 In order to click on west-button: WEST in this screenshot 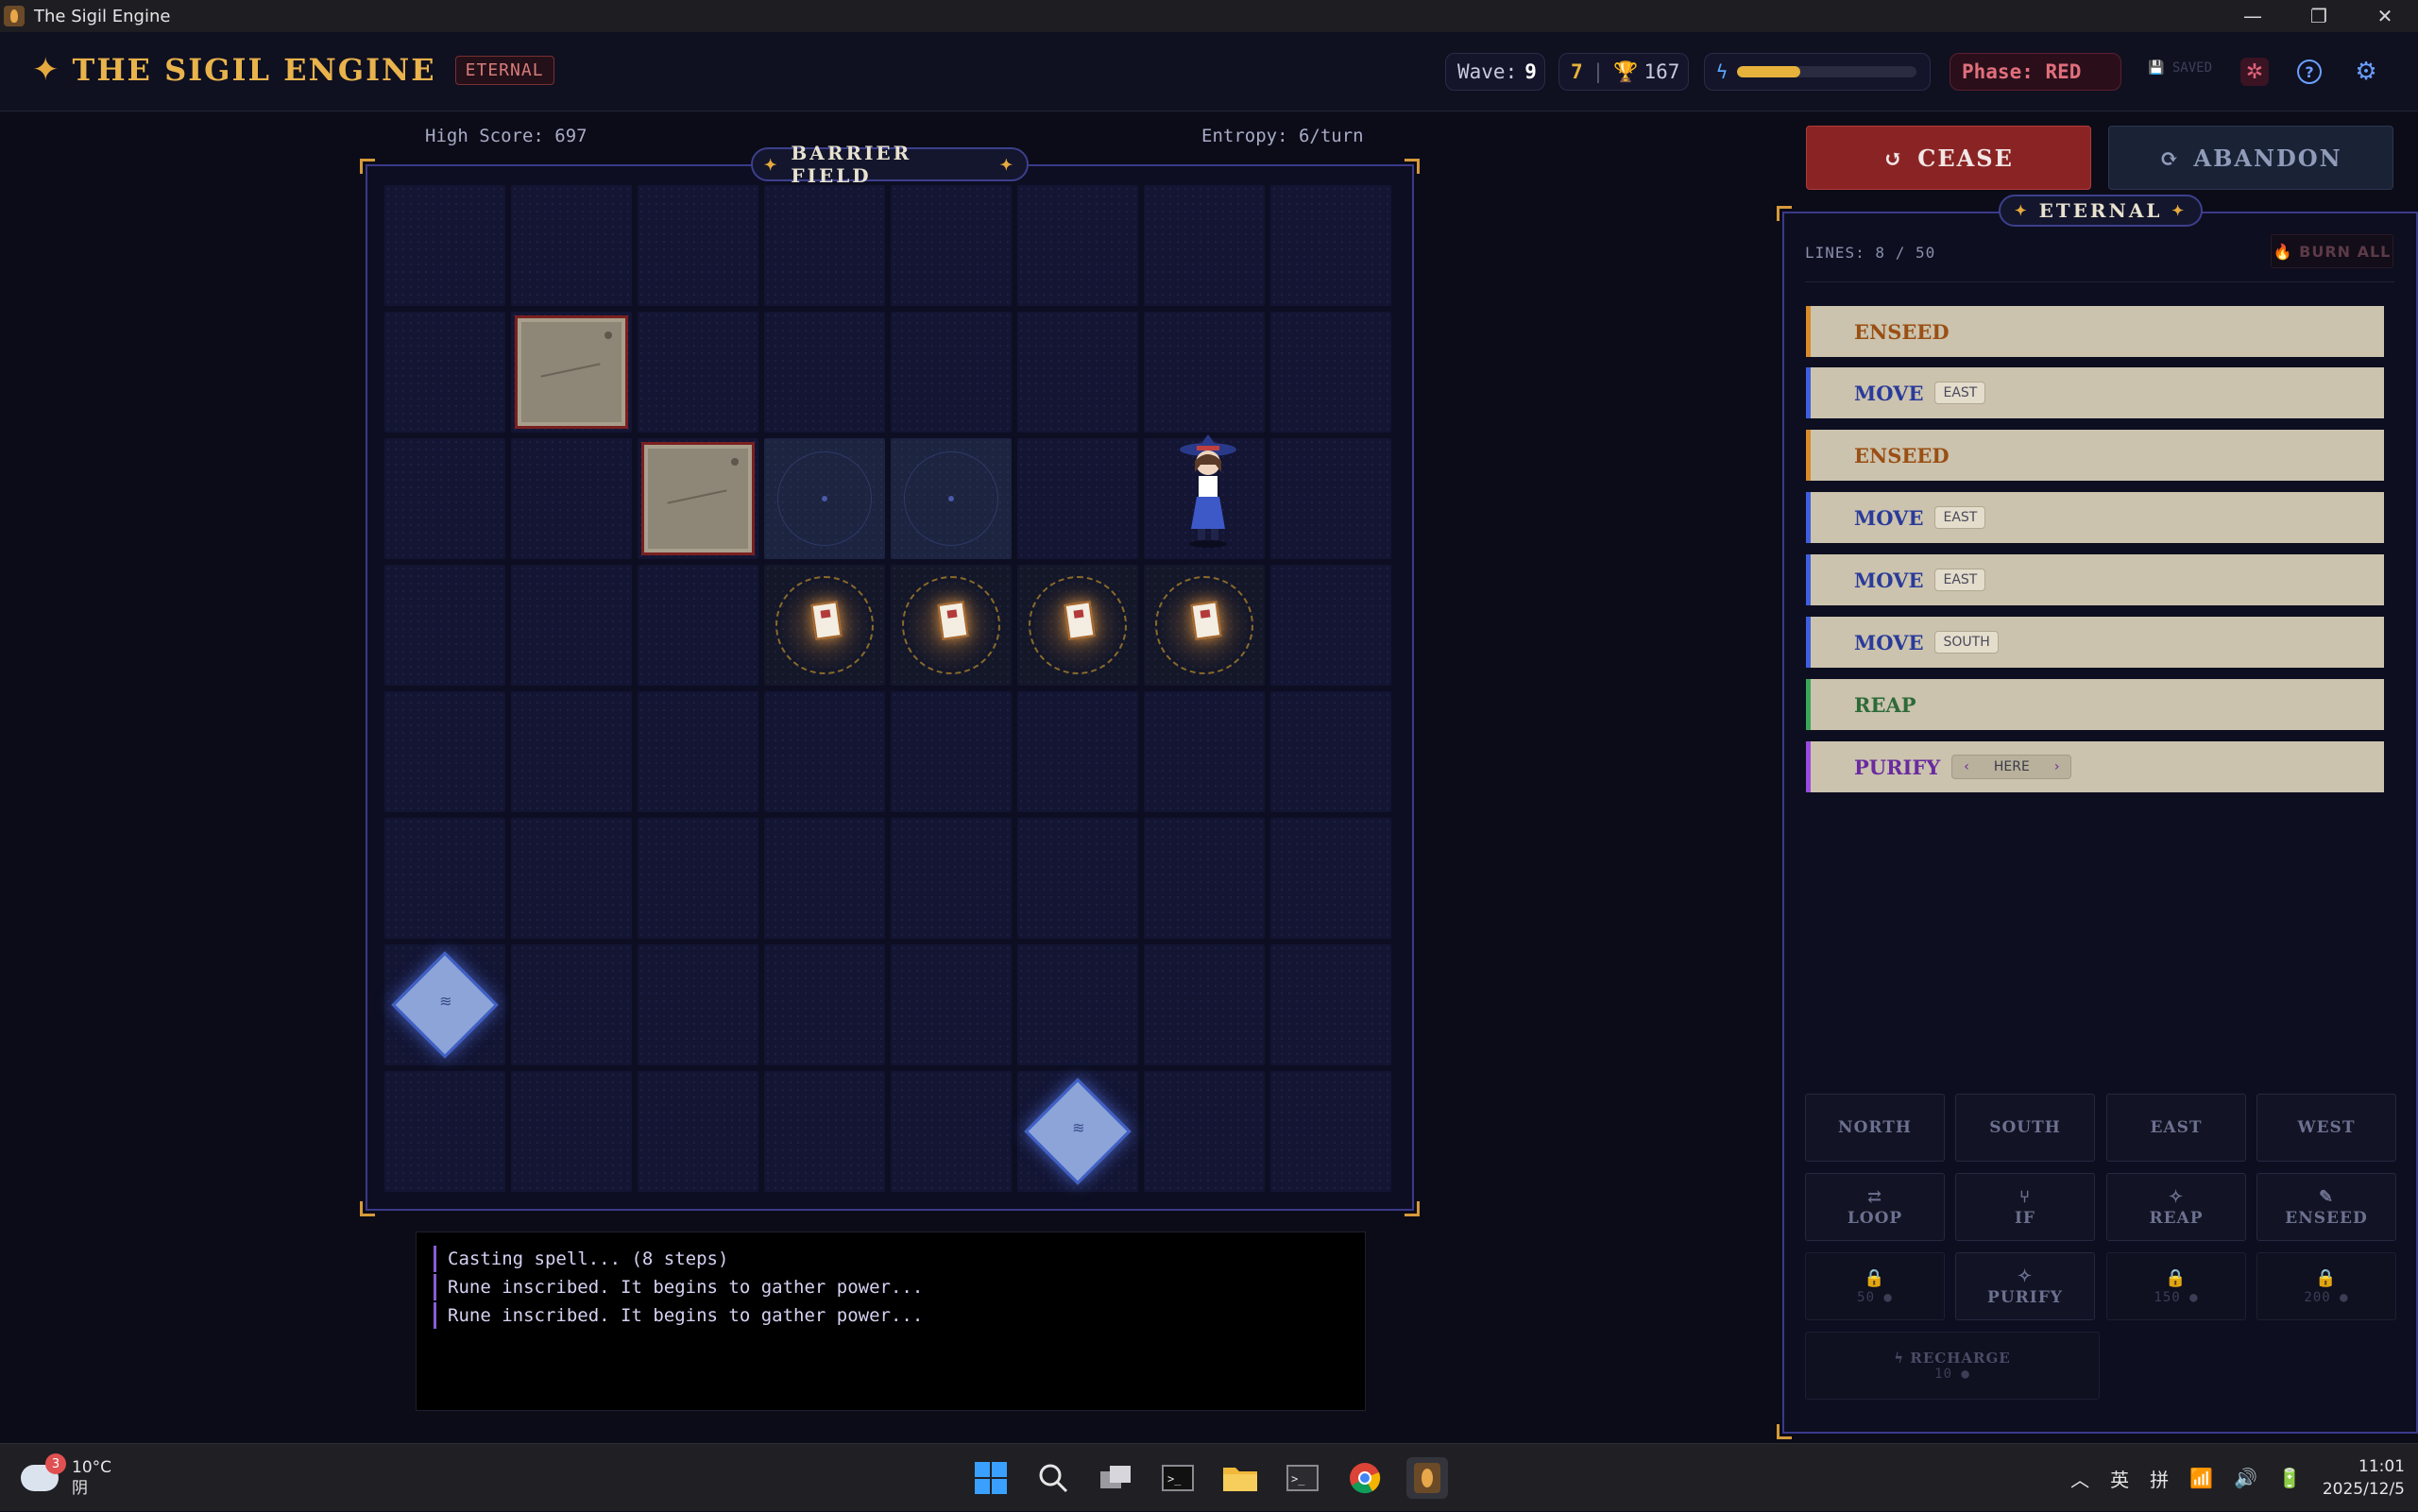, I will do `click(2326, 1128)`.